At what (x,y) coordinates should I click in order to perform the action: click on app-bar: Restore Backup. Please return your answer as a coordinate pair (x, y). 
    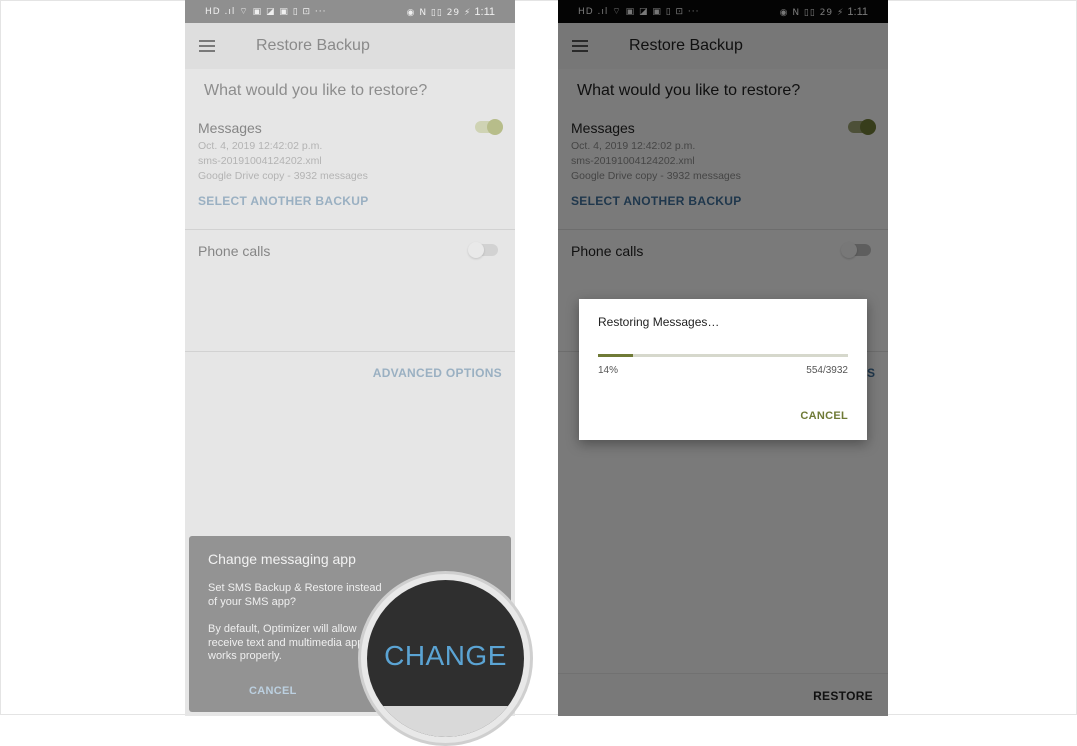
    Looking at the image, I should click on (350, 46).